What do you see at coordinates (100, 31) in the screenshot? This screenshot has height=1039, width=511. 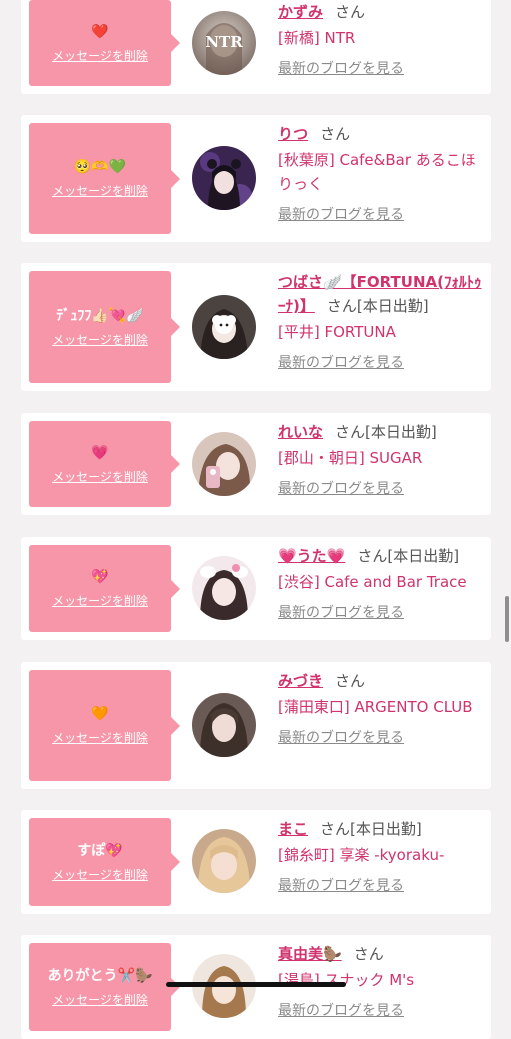 I see `message-text: ❤️` at bounding box center [100, 31].